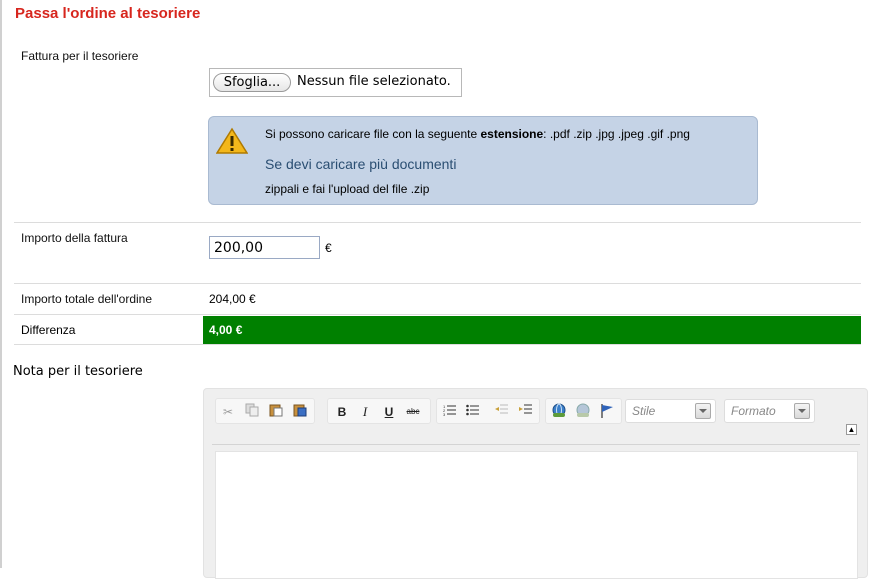 This screenshot has height=579, width=877. Describe the element at coordinates (536, 444) in the screenshot. I see `editor-divider` at that location.